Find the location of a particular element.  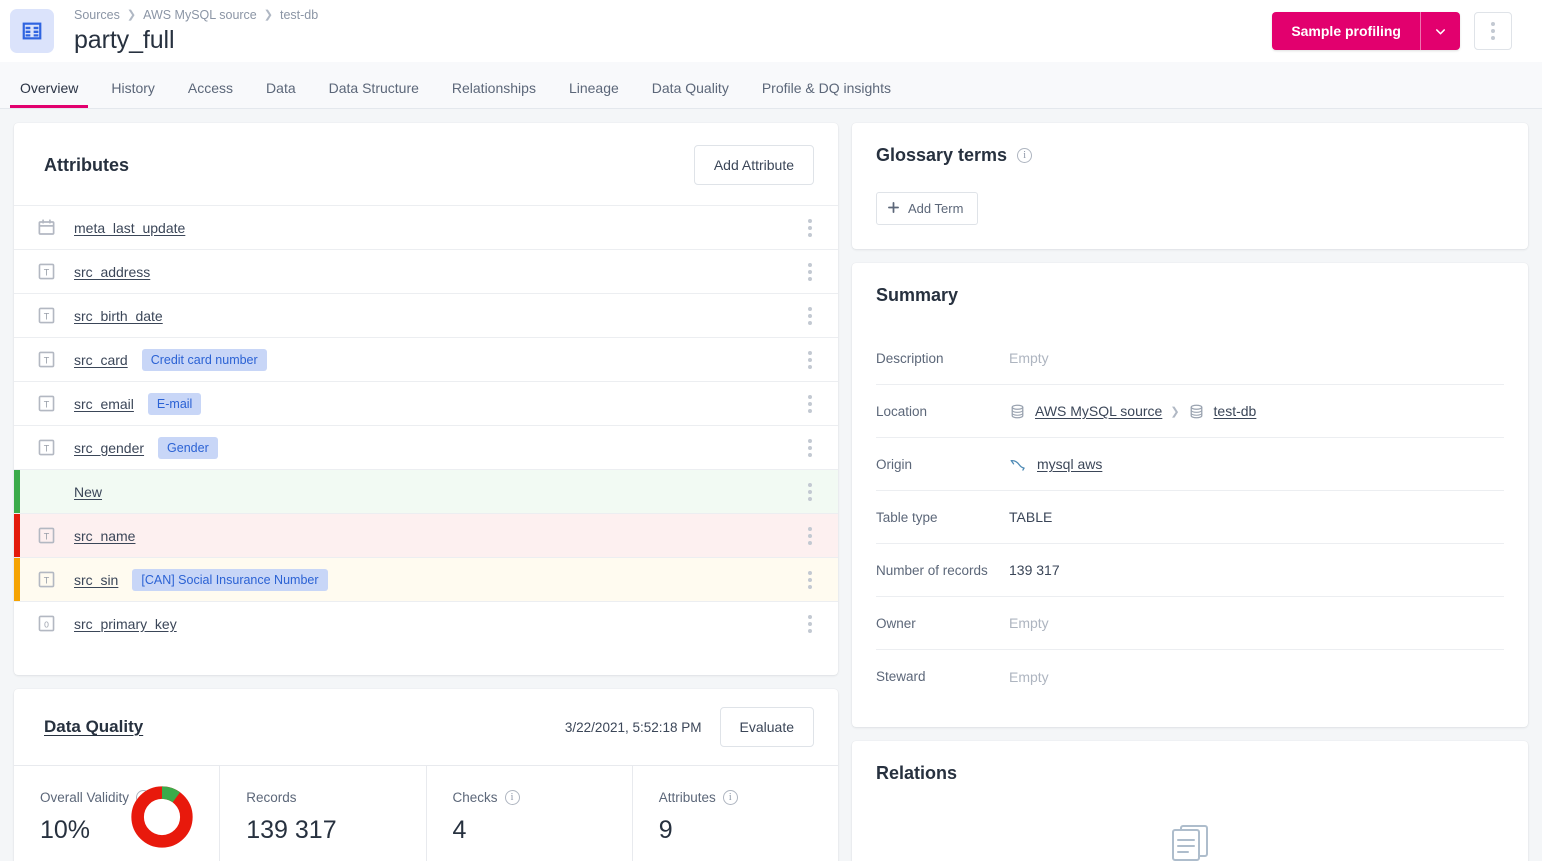

attribute-name-link: src_sin is located at coordinates (96, 580).